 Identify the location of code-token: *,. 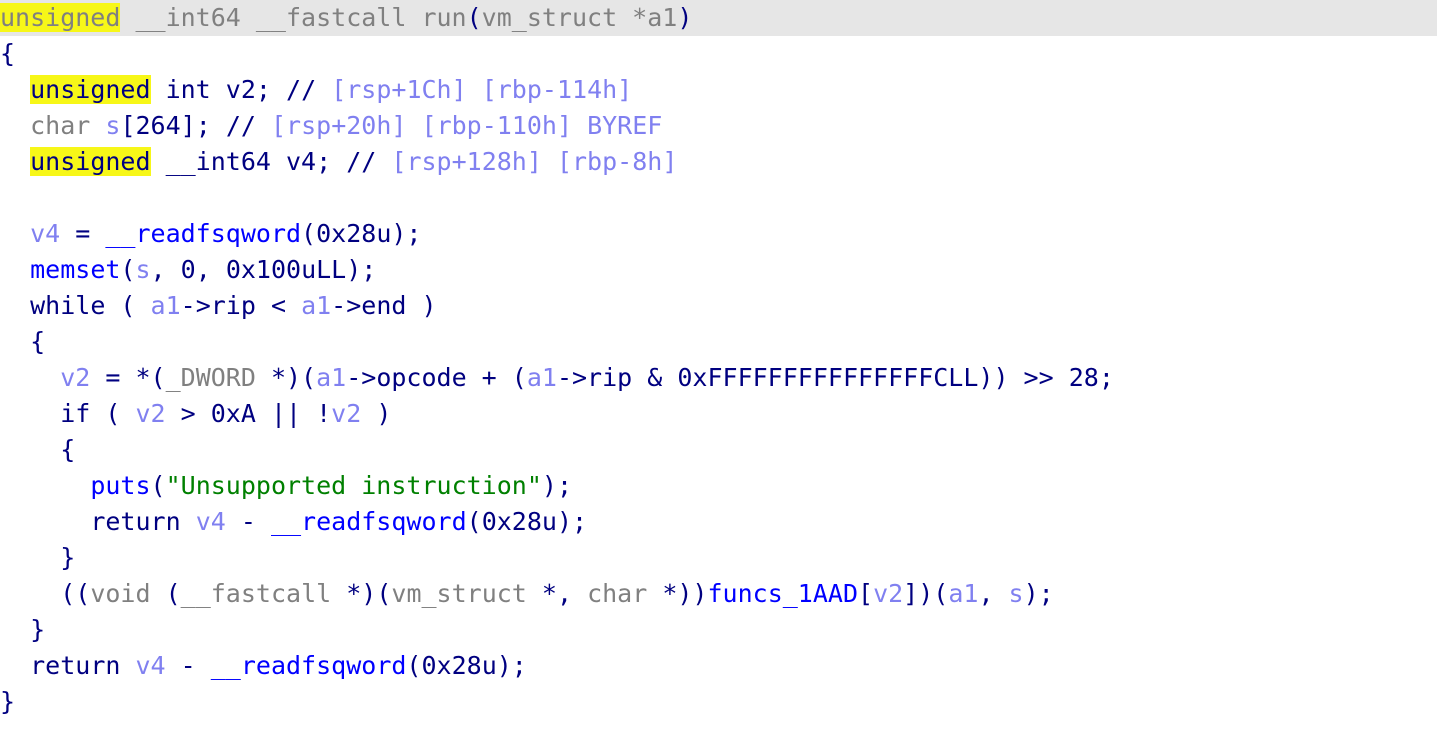
(564, 593).